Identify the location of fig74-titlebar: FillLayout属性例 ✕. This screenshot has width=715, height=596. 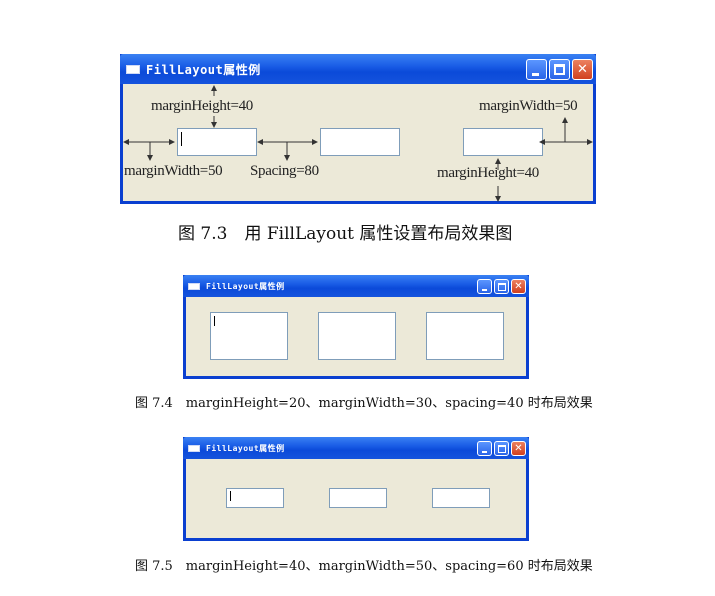
(356, 286).